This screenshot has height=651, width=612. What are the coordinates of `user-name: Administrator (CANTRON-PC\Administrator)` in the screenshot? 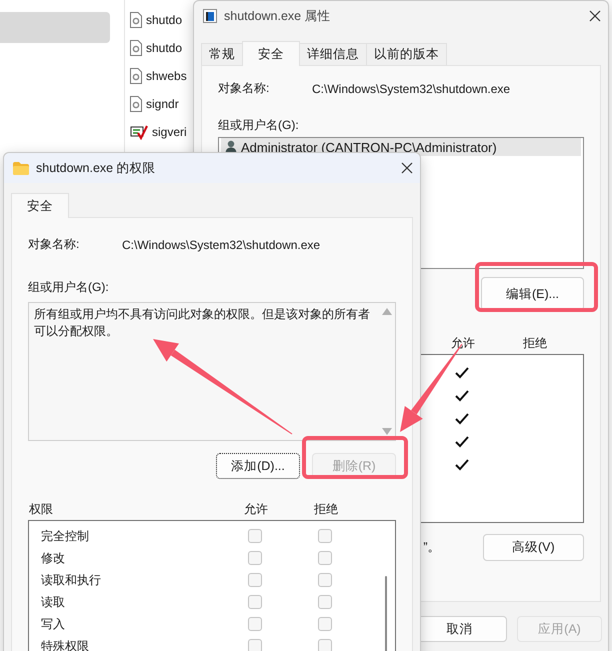 It's located at (369, 147).